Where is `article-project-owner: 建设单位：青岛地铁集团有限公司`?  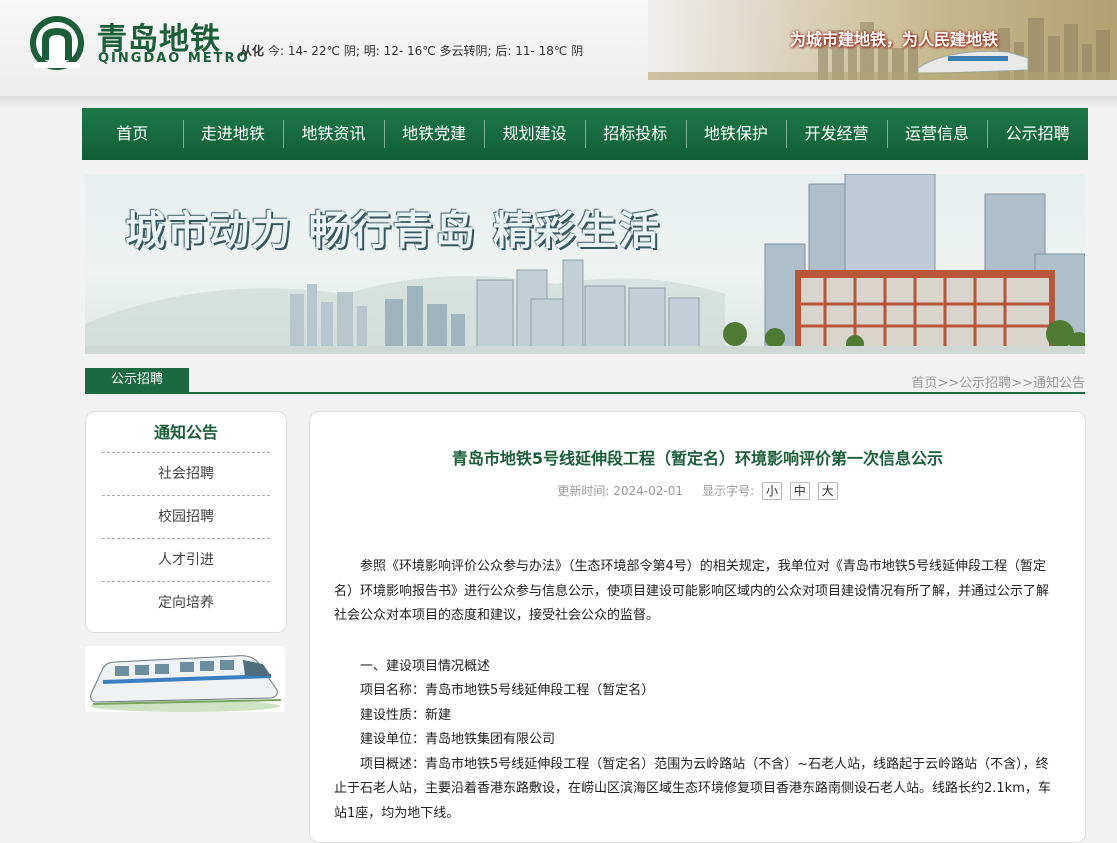
article-project-owner: 建设单位：青岛地铁集团有限公司 is located at coordinates (458, 739).